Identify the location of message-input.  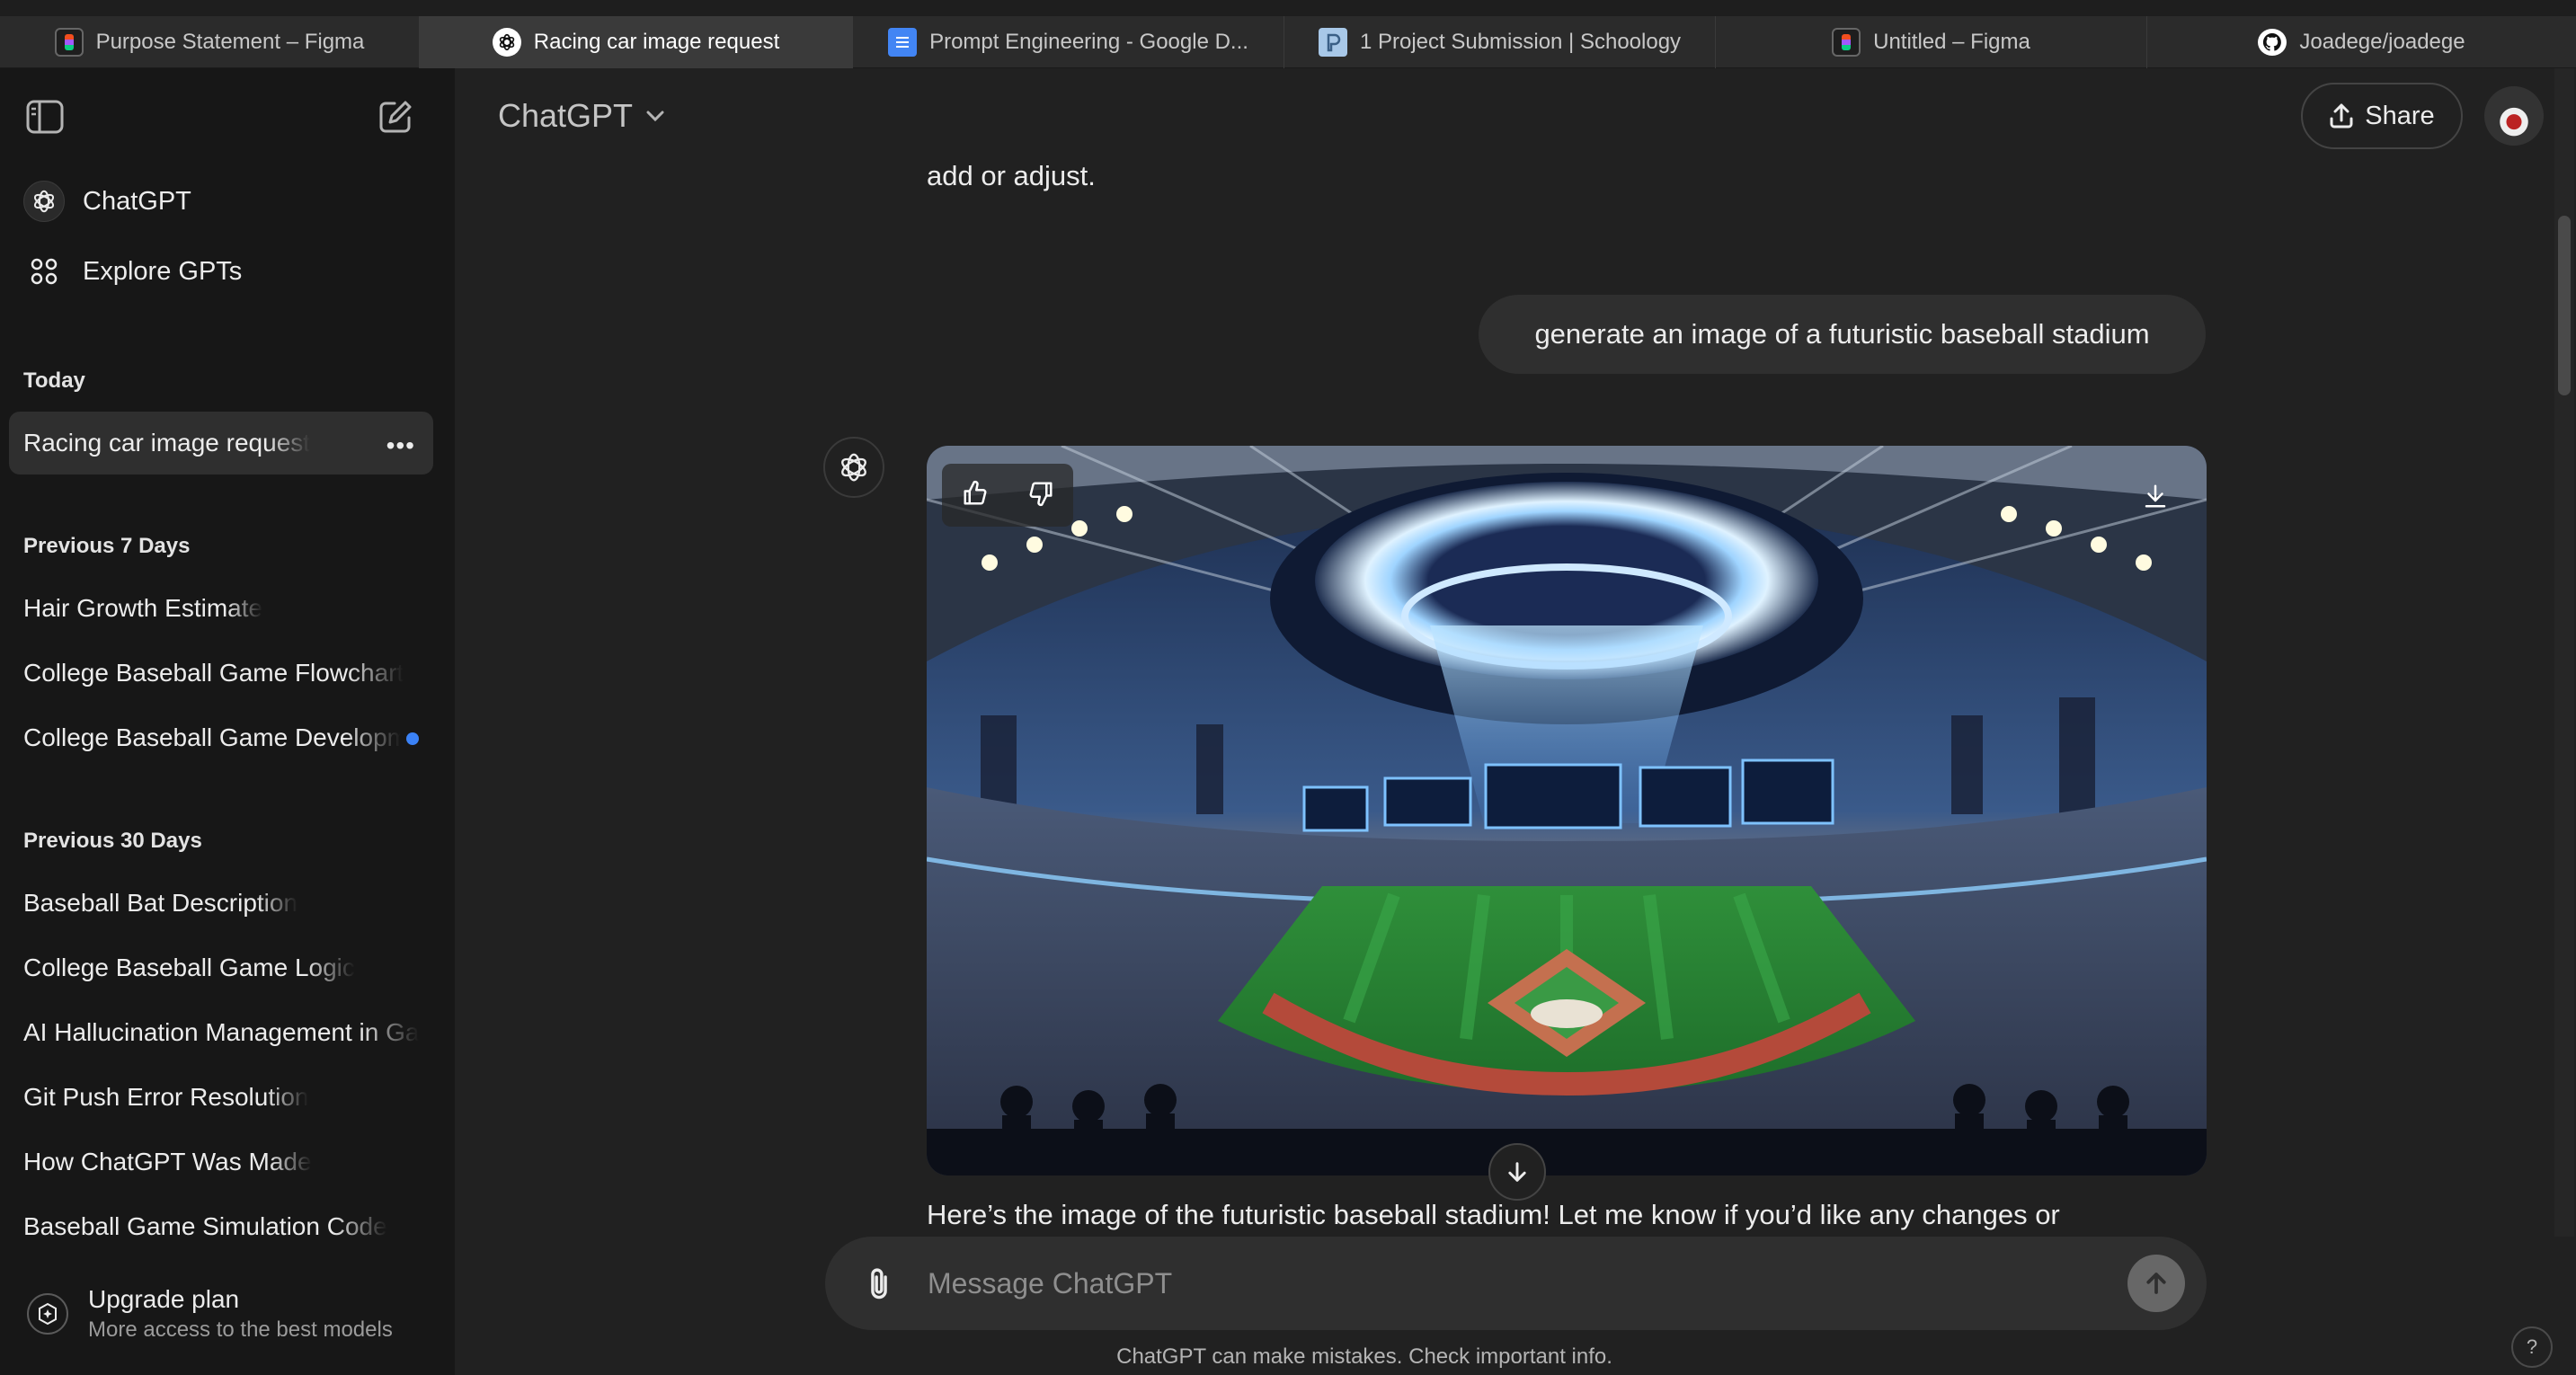
(1480, 1283).